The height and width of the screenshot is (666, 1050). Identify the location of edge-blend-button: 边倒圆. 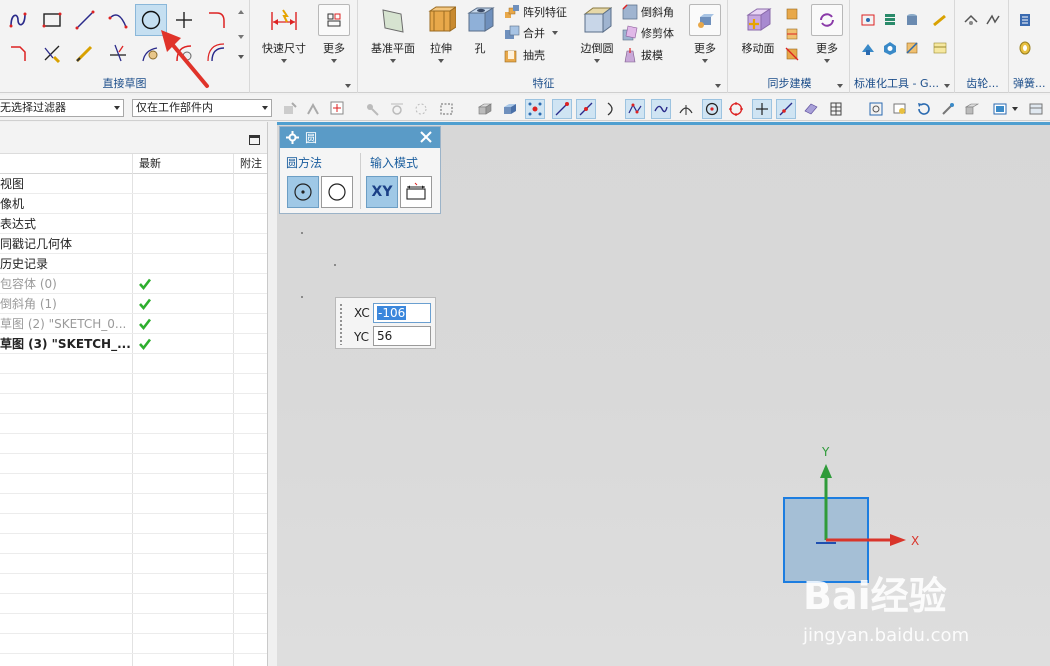
(597, 33).